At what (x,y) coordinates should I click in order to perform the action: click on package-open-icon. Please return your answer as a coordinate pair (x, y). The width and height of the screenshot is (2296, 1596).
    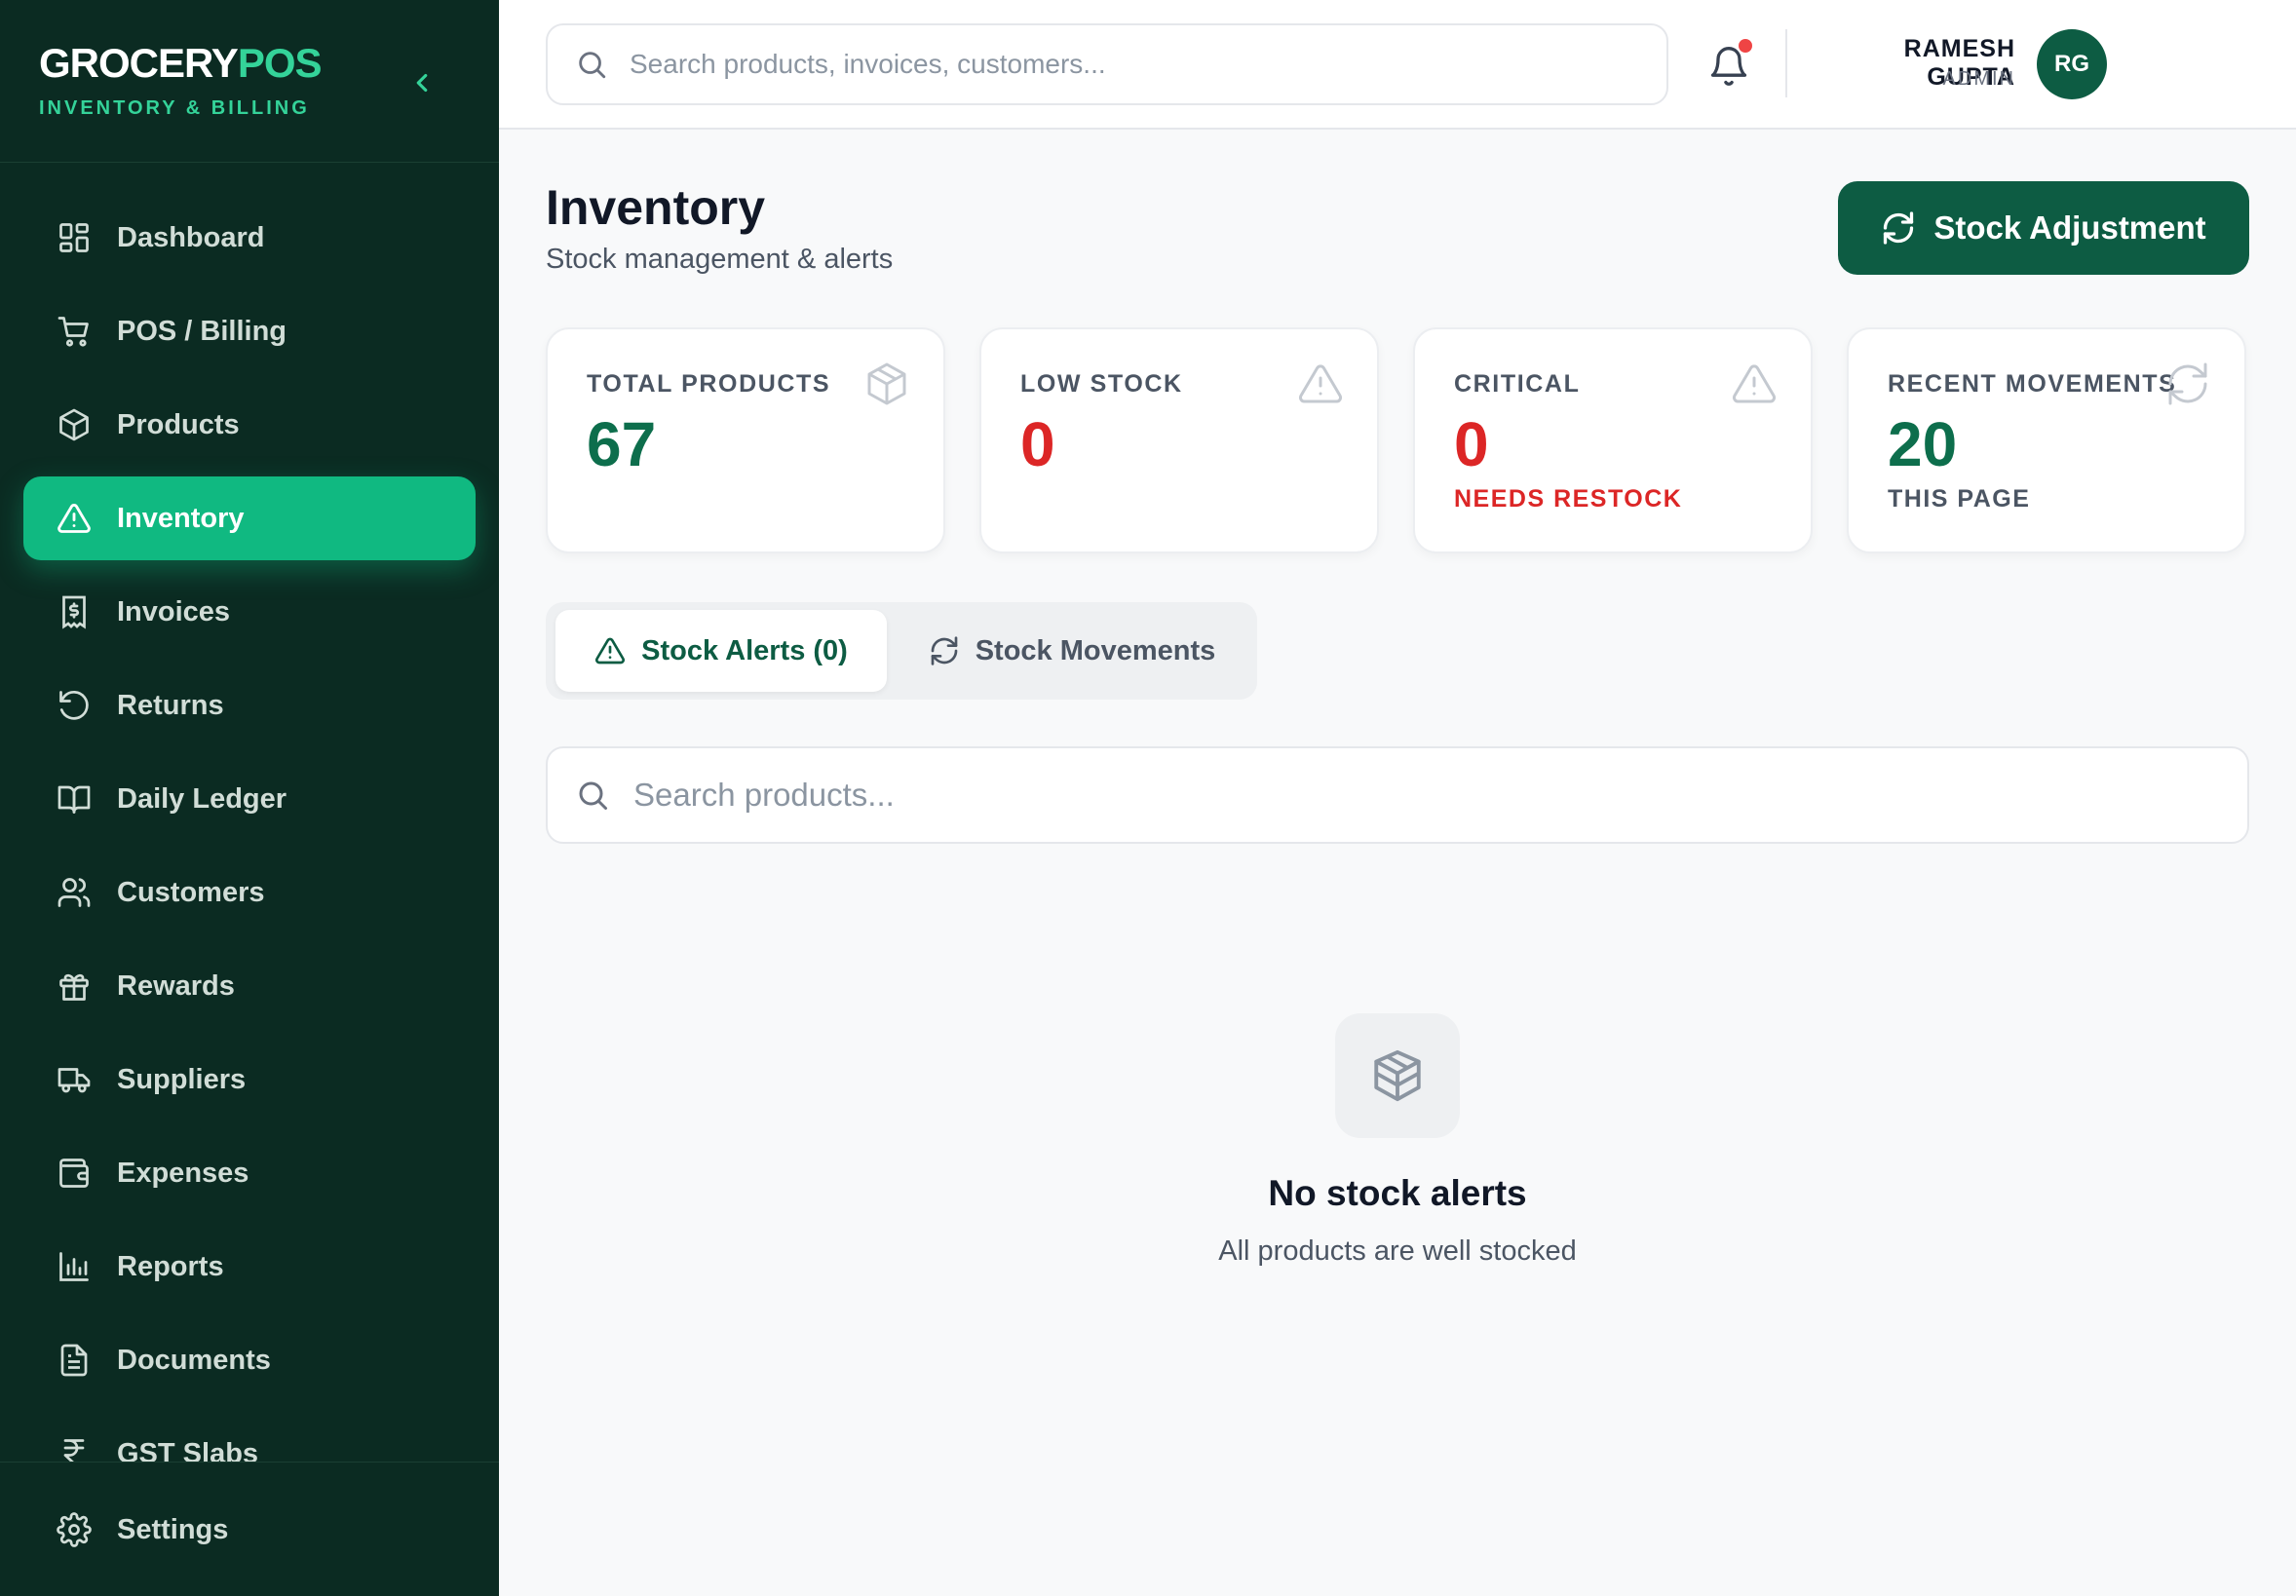
    Looking at the image, I should click on (1397, 1076).